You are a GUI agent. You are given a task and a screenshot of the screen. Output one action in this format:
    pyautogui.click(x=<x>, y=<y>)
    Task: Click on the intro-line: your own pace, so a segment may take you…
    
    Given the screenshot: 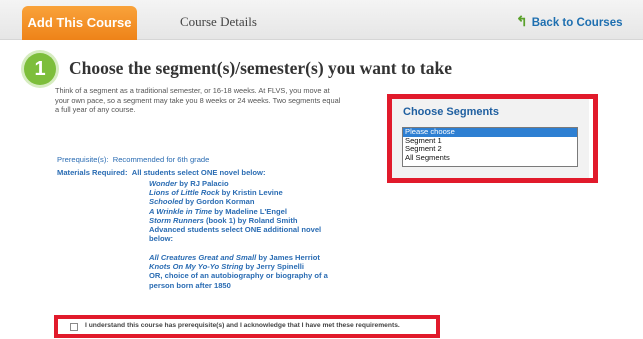 What is the action you would take?
    pyautogui.click(x=198, y=100)
    